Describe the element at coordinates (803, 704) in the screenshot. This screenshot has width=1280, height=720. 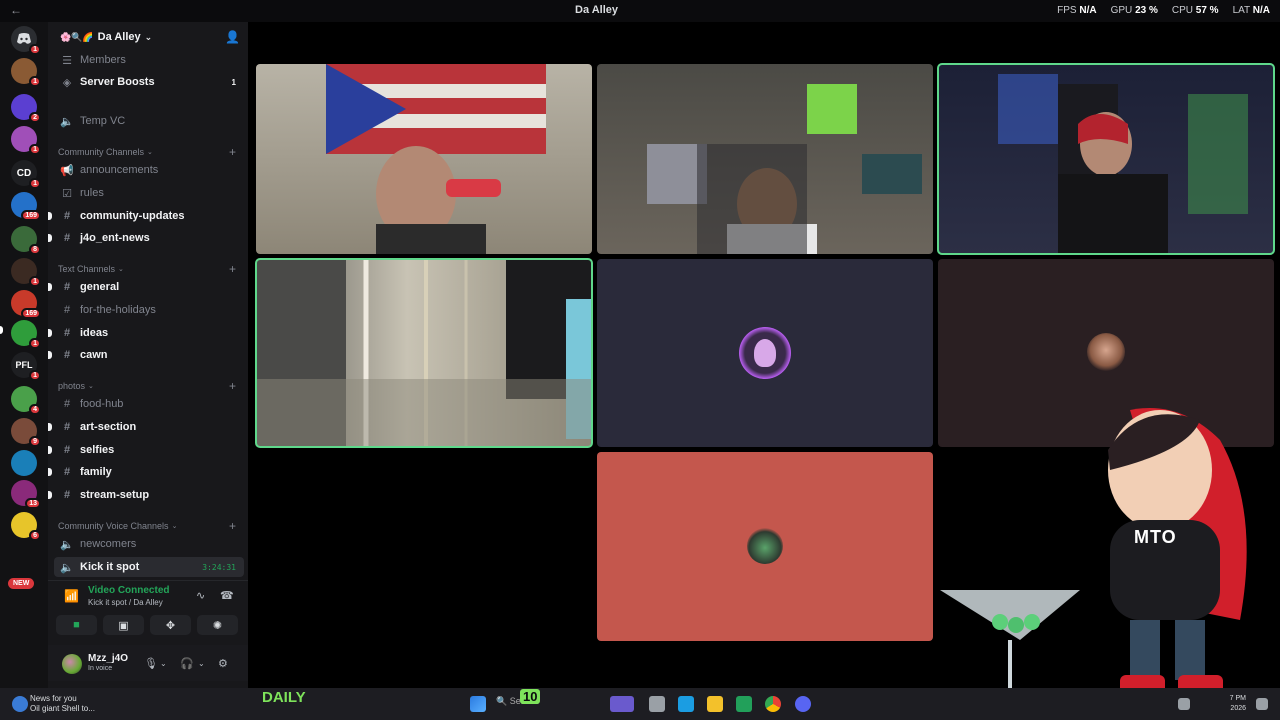
I see `discord-app-icon` at that location.